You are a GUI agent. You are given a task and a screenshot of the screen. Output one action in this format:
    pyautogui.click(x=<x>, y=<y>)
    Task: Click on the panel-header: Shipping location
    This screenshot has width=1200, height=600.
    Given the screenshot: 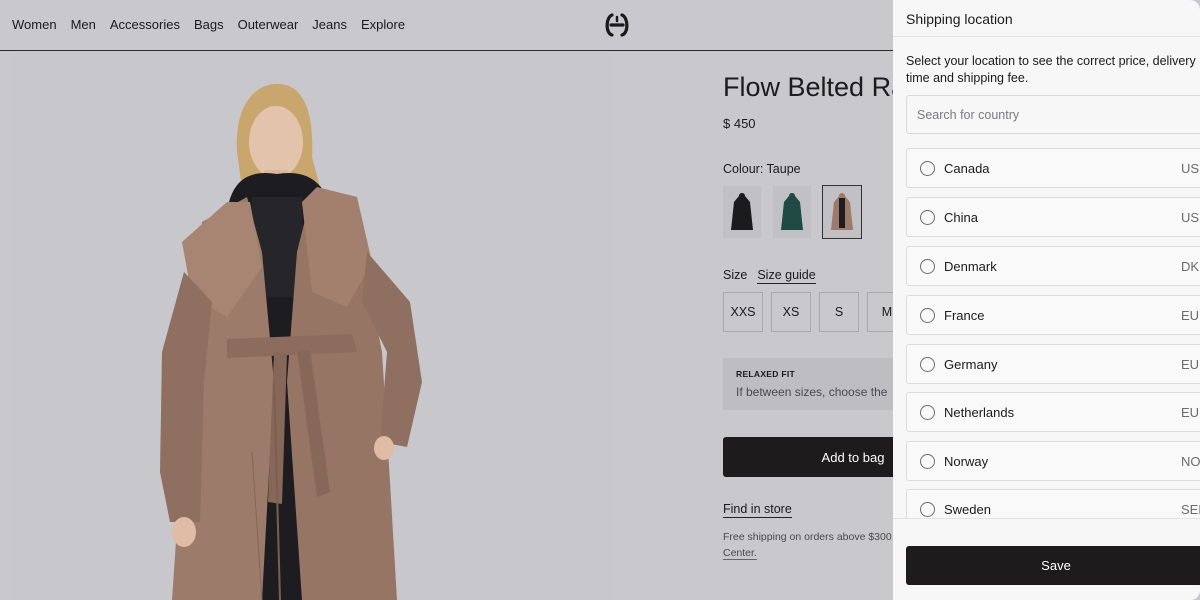 What is the action you would take?
    pyautogui.click(x=1046, y=18)
    